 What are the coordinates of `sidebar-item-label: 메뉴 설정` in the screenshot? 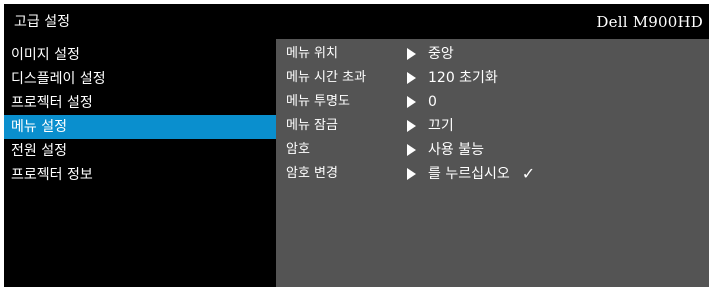 It's located at (39, 127).